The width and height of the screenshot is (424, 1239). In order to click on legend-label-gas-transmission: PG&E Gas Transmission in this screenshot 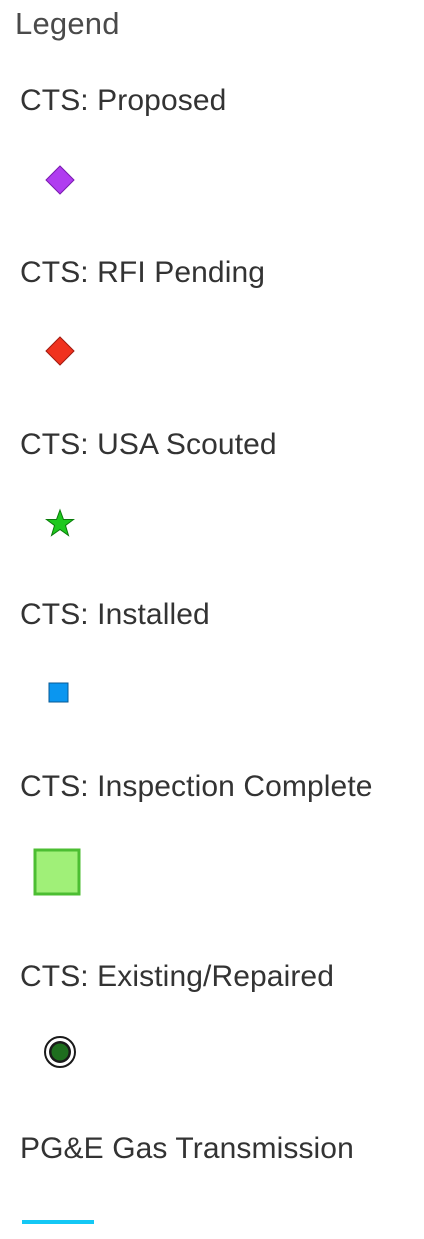, I will do `click(187, 1148)`.